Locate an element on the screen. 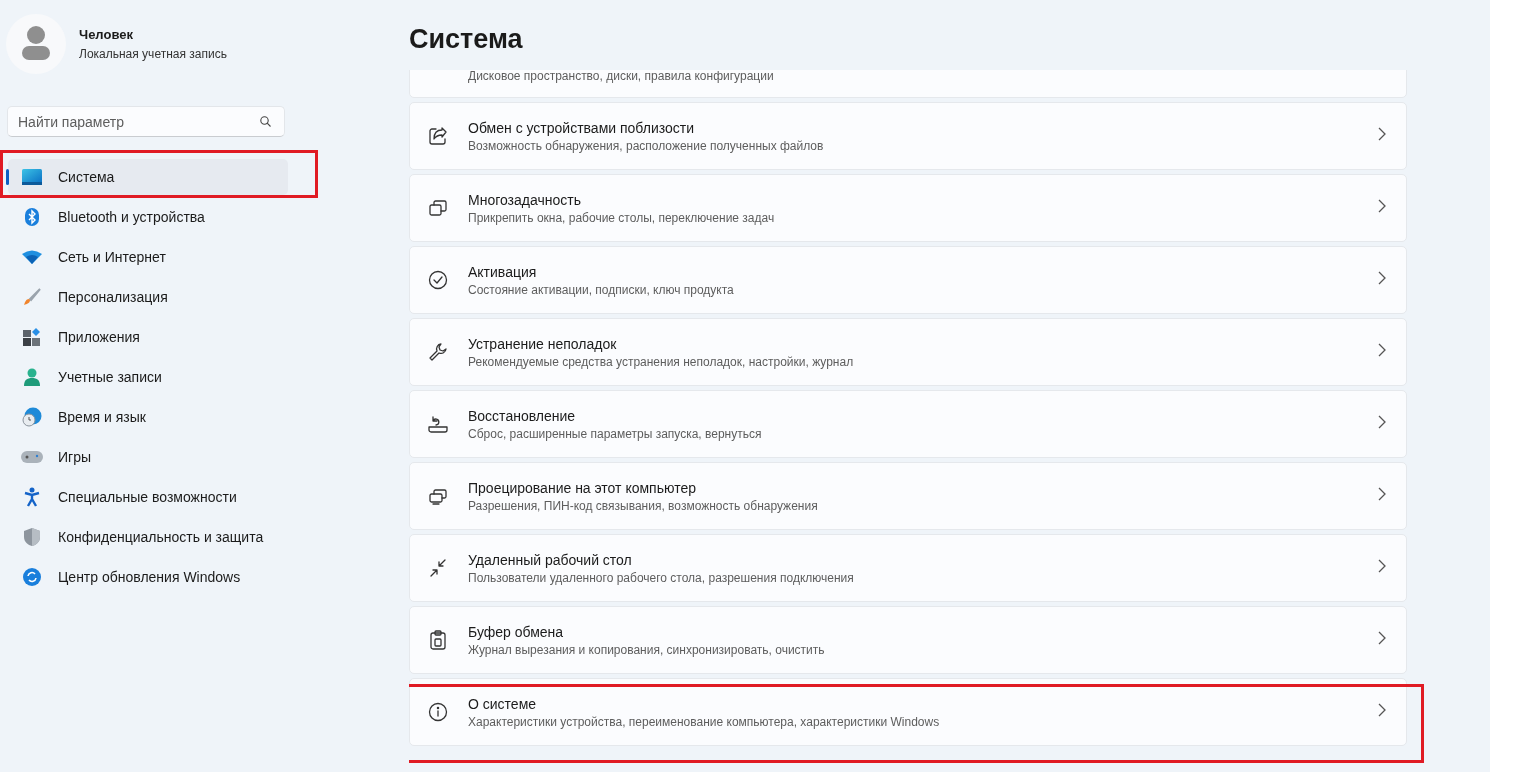 The width and height of the screenshot is (1536, 772). share-icon is located at coordinates (438, 136).